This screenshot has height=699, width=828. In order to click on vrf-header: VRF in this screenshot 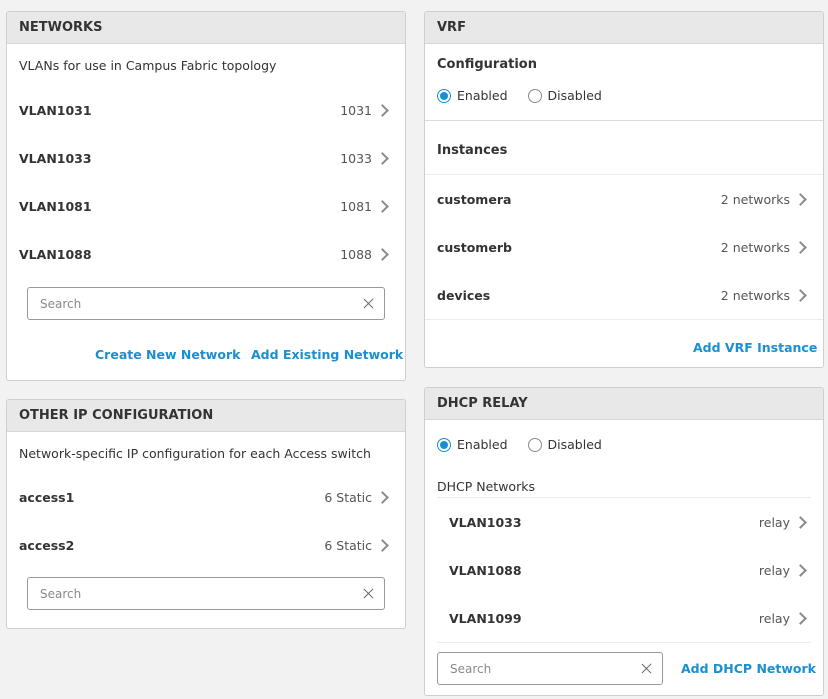, I will do `click(624, 28)`.